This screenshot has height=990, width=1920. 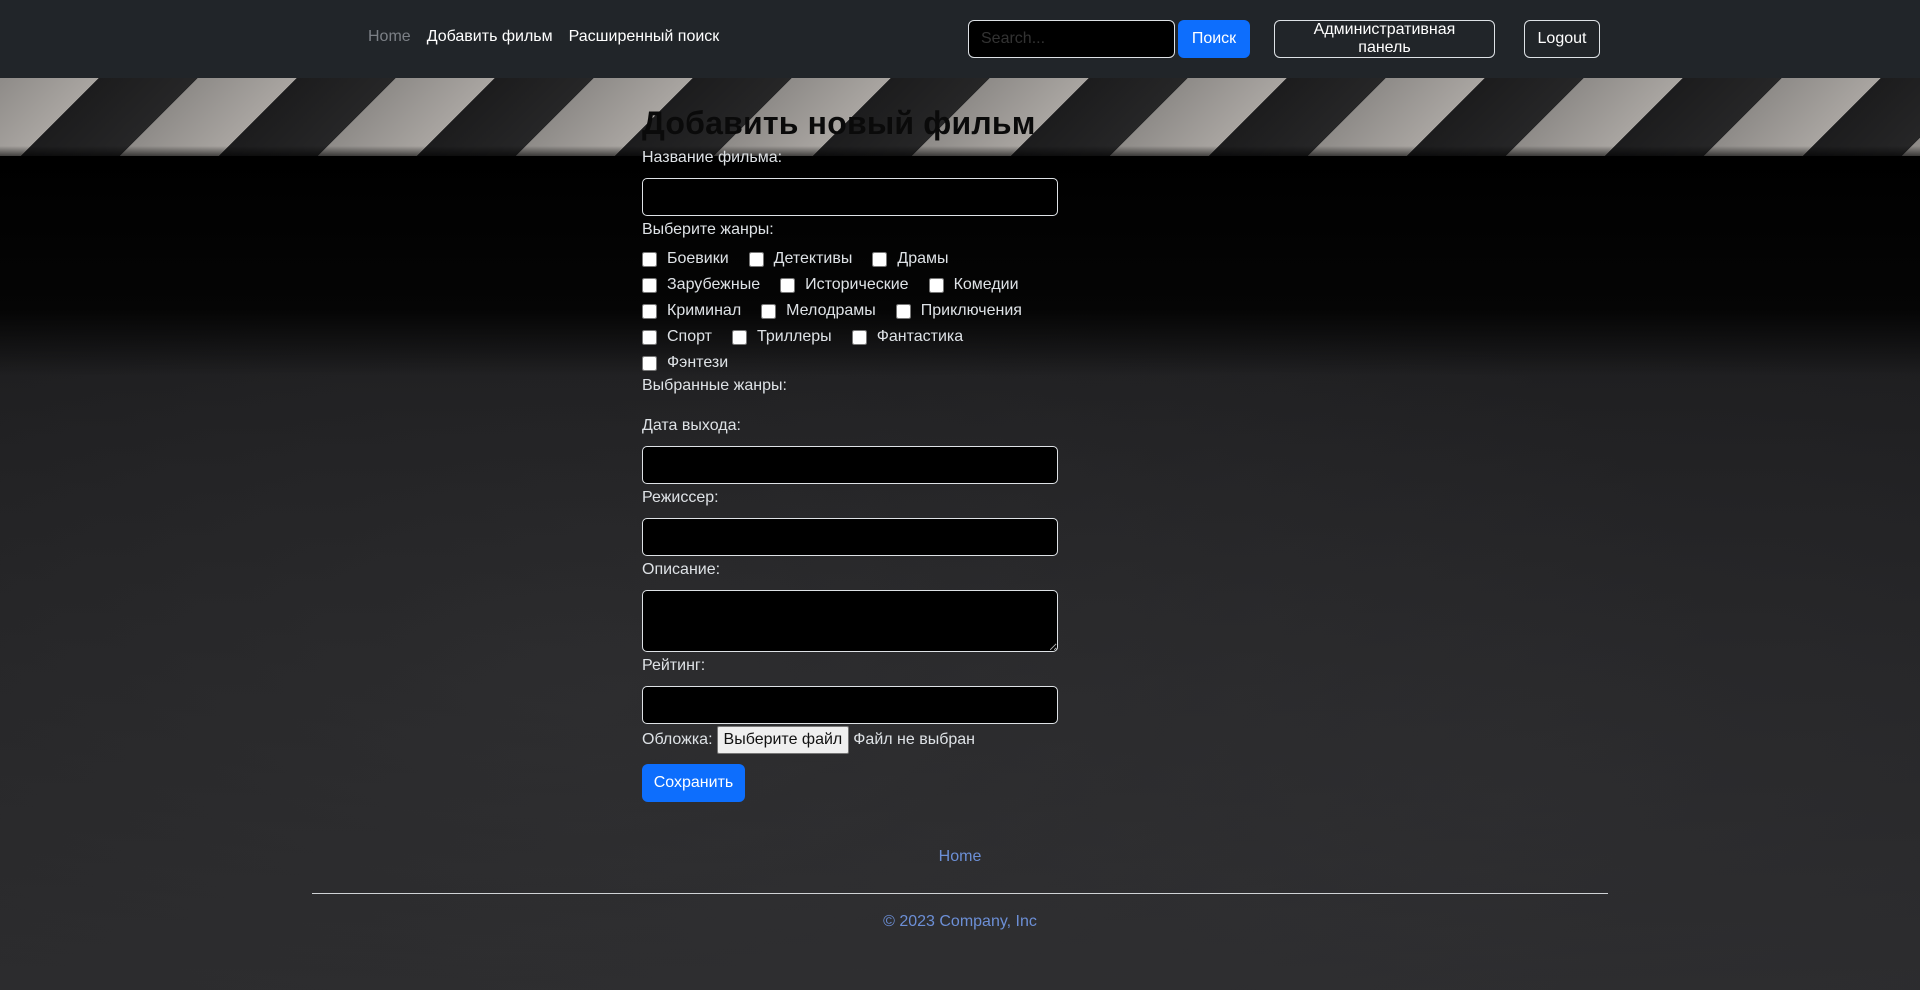 I want to click on genre-option: Фэнтези, so click(x=685, y=363).